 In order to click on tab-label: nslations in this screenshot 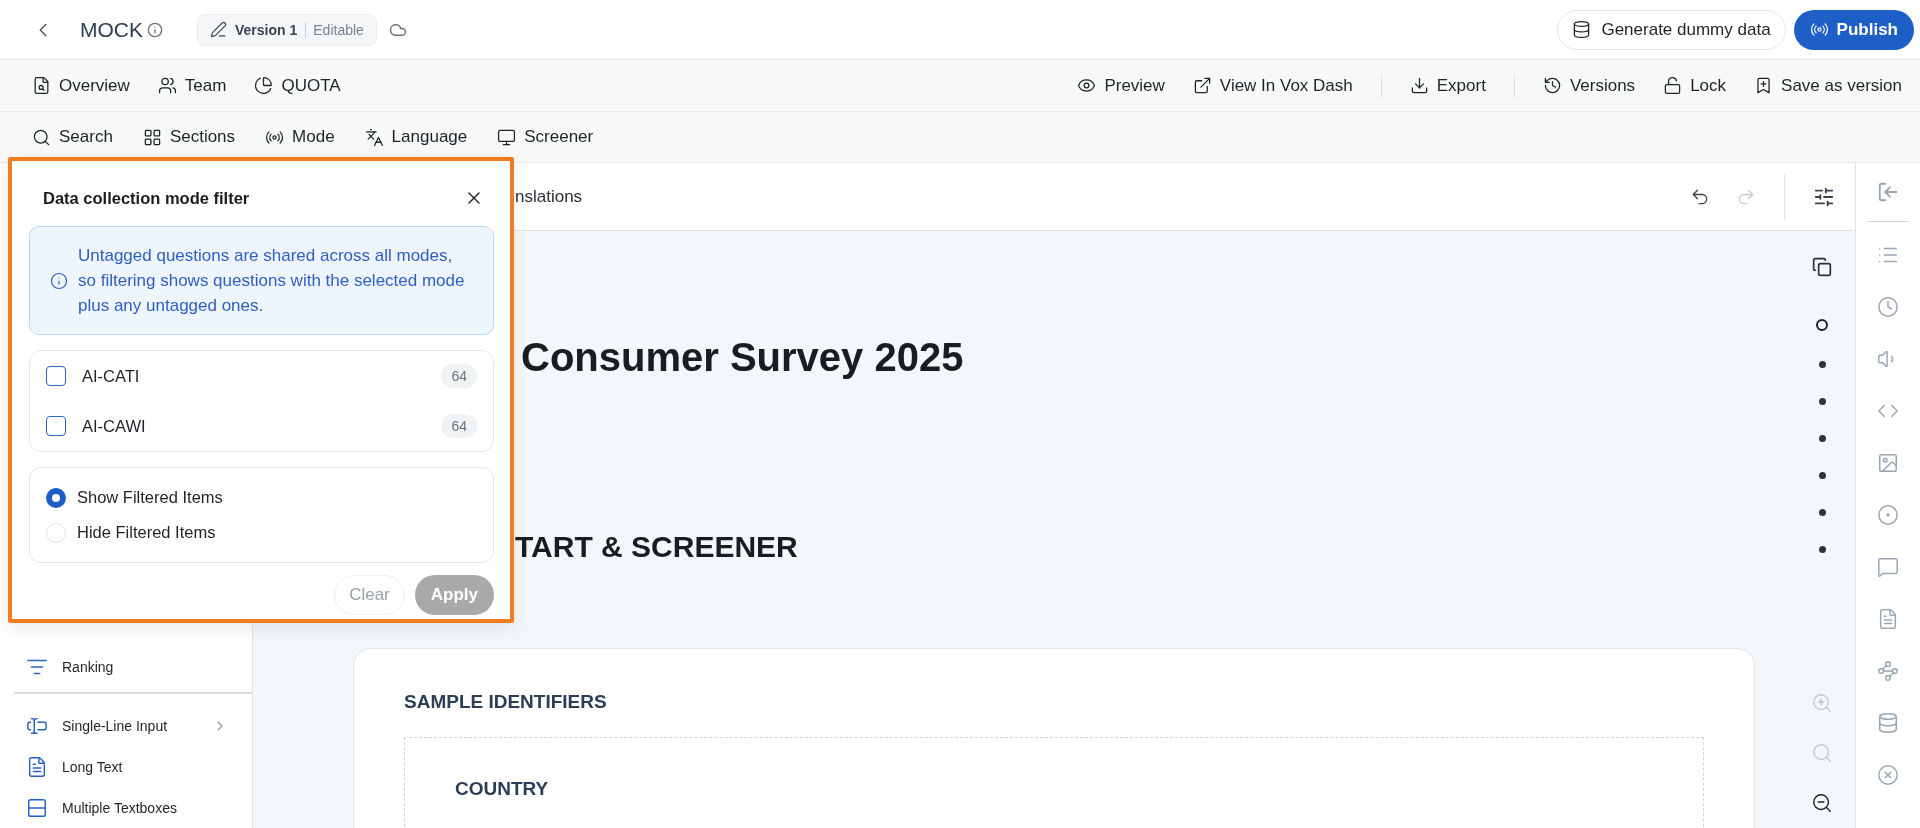, I will do `click(1091, 196)`.